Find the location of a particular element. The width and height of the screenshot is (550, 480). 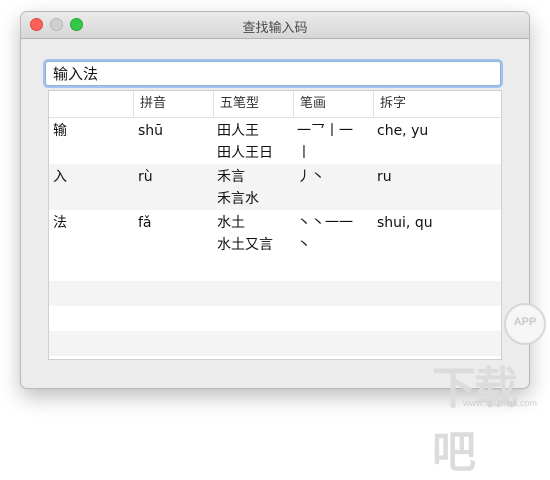

wubi-cell: 田人王 田人王日 is located at coordinates (245, 142).